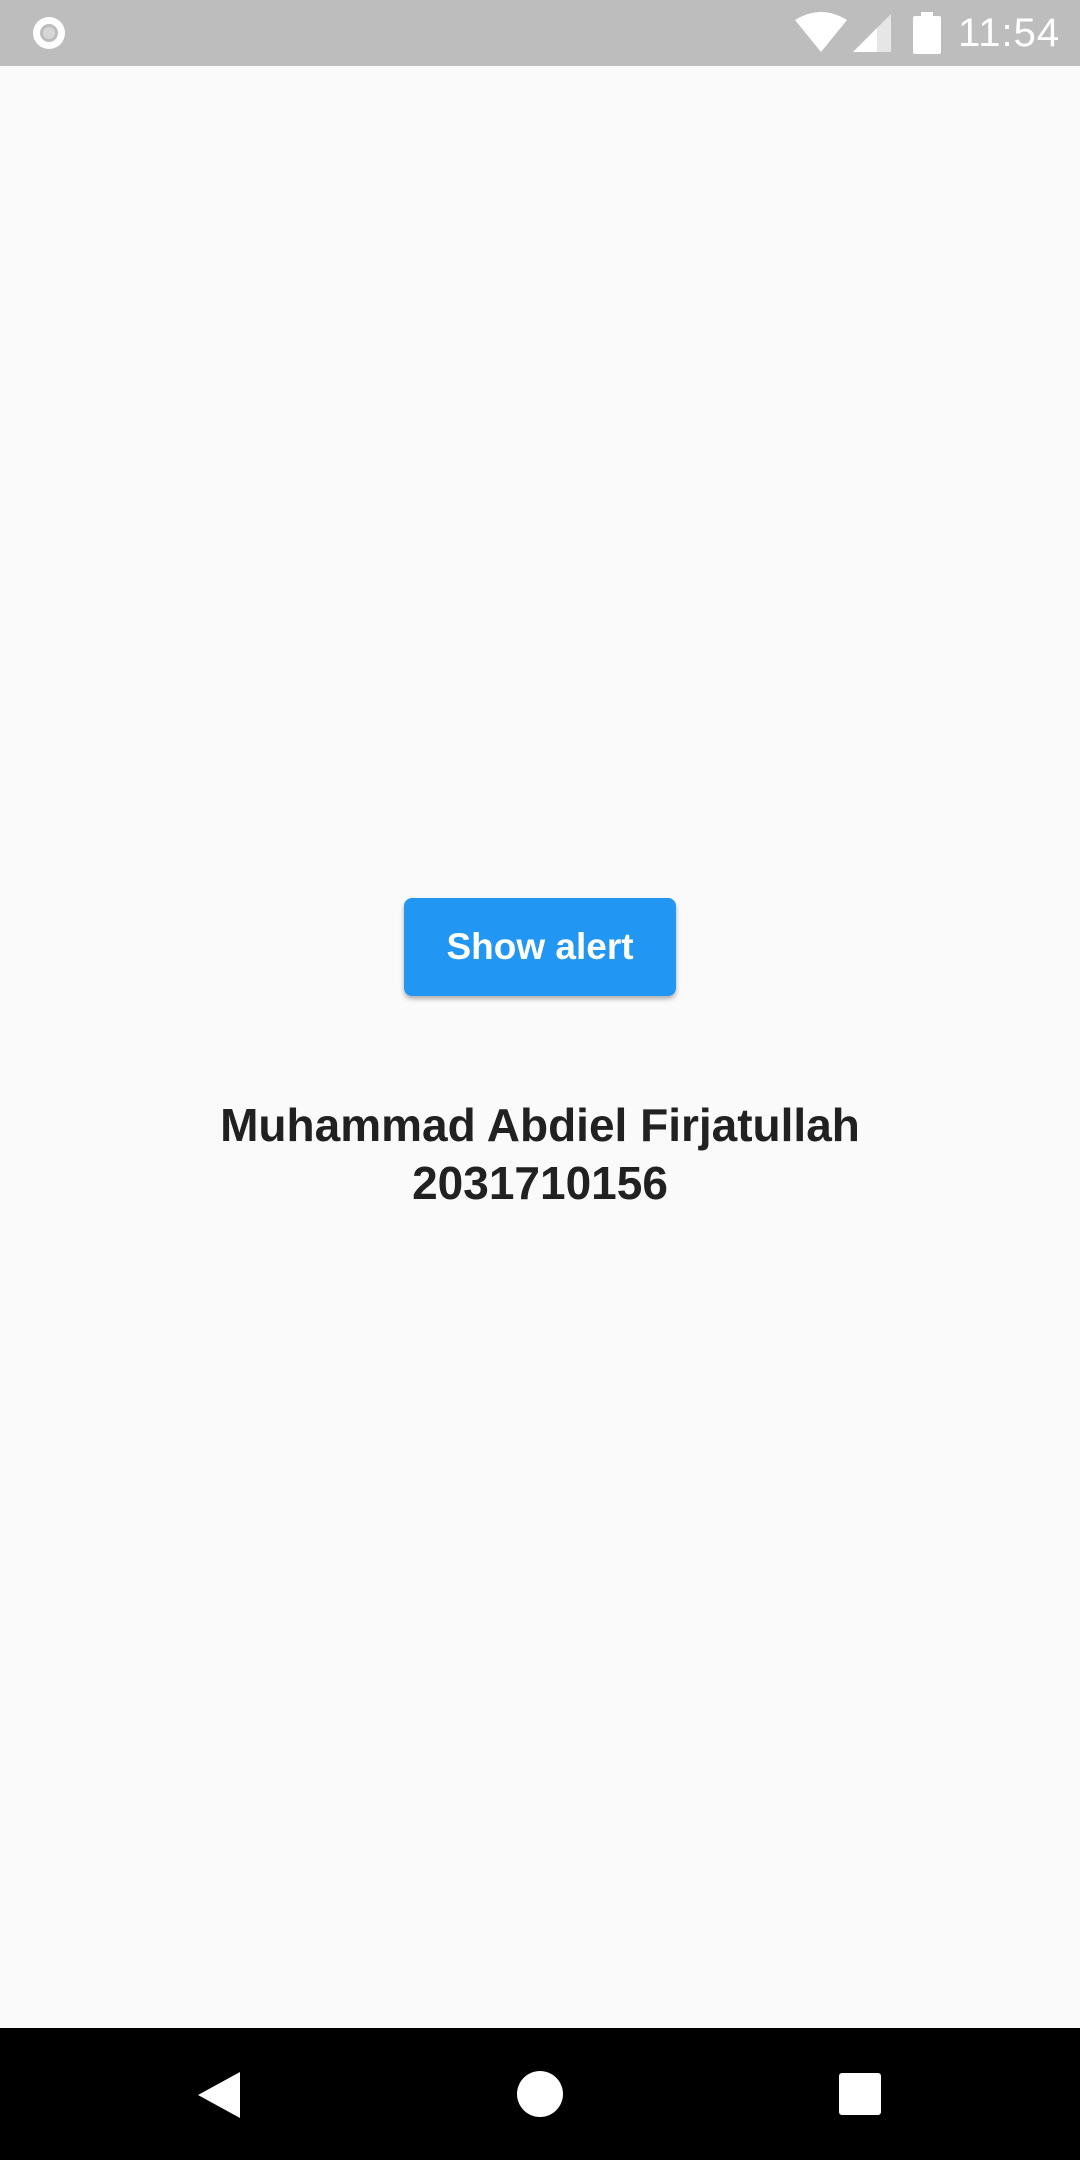 Image resolution: width=1080 pixels, height=2160 pixels. Describe the element at coordinates (872, 33) in the screenshot. I see `cell-signal-icon` at that location.